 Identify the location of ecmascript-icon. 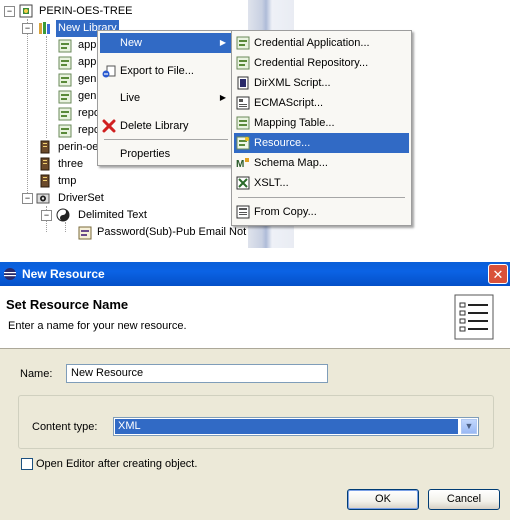
(243, 103).